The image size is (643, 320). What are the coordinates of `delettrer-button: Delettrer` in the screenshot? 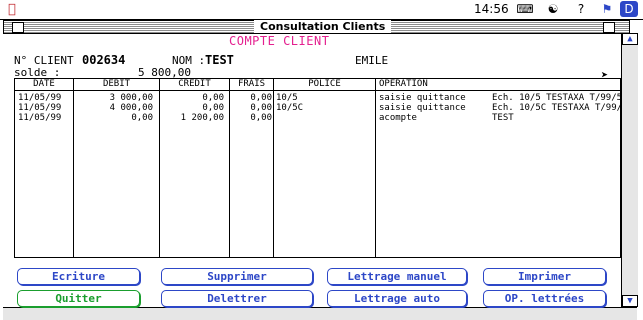 It's located at (237, 298).